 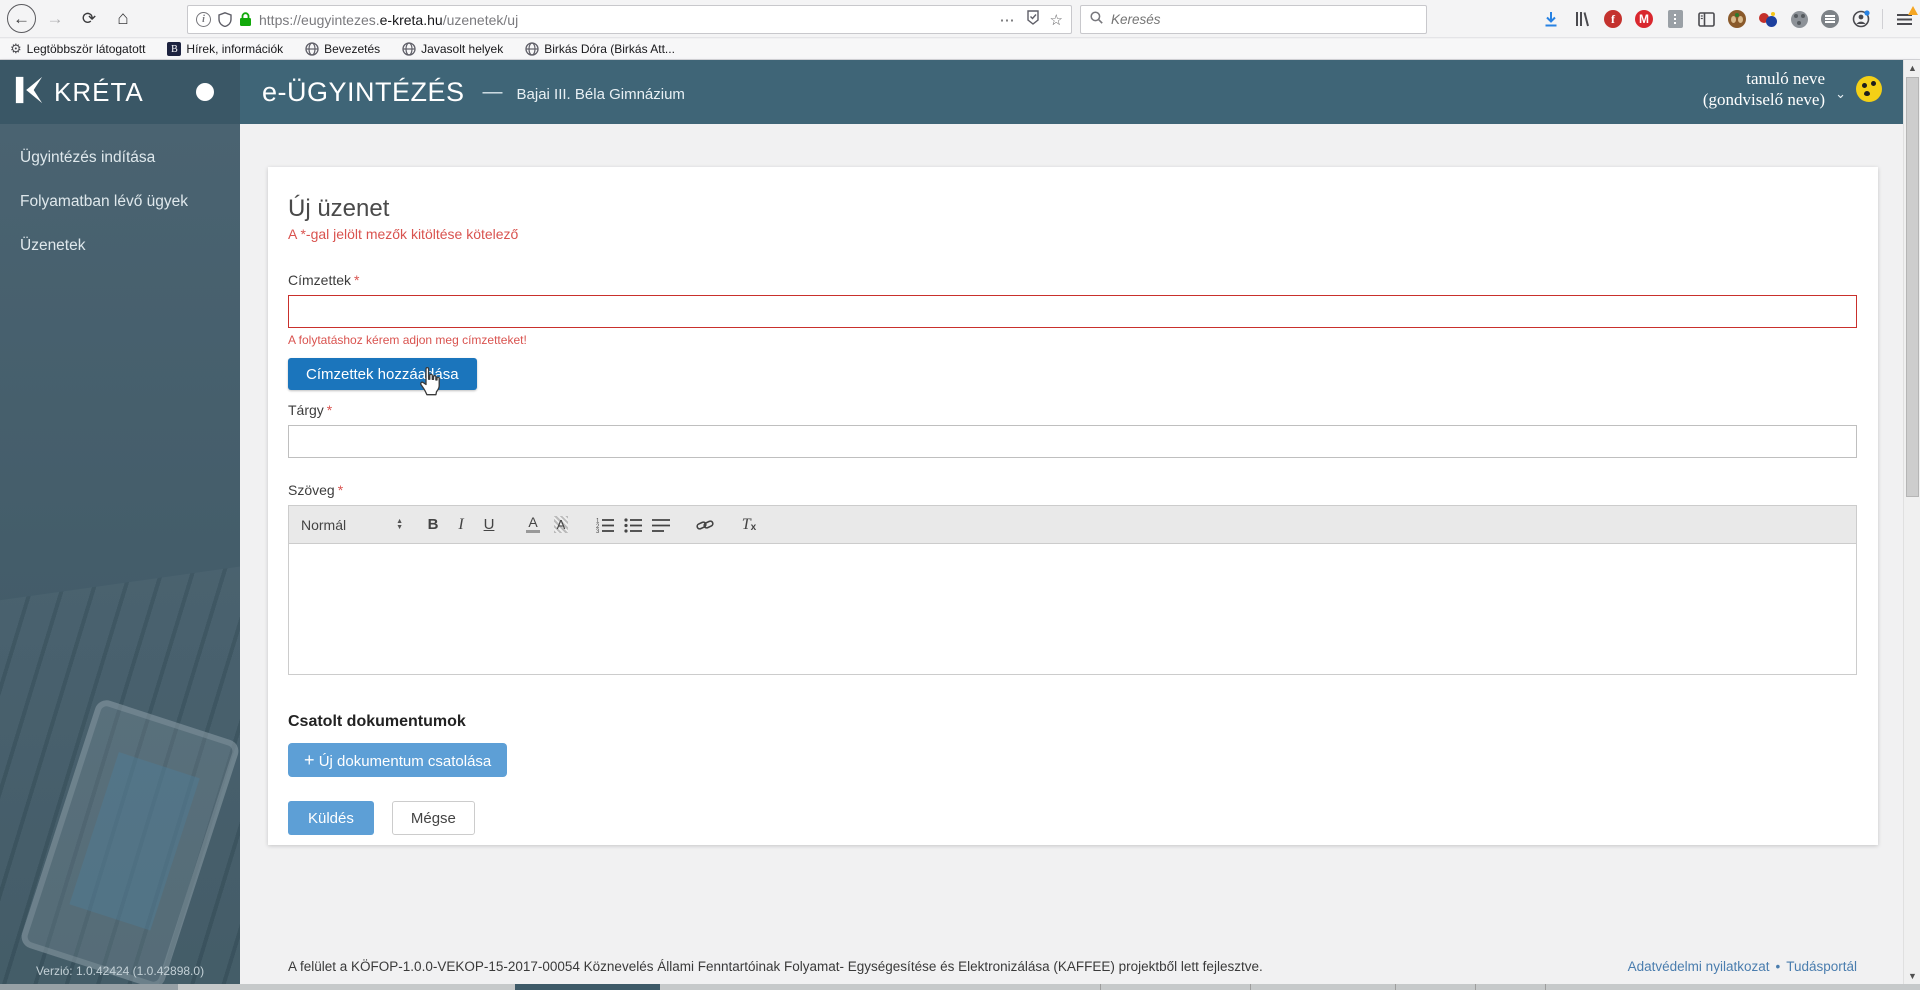 What do you see at coordinates (1008, 20) in the screenshot?
I see `page-actions-icon: ⋯` at bounding box center [1008, 20].